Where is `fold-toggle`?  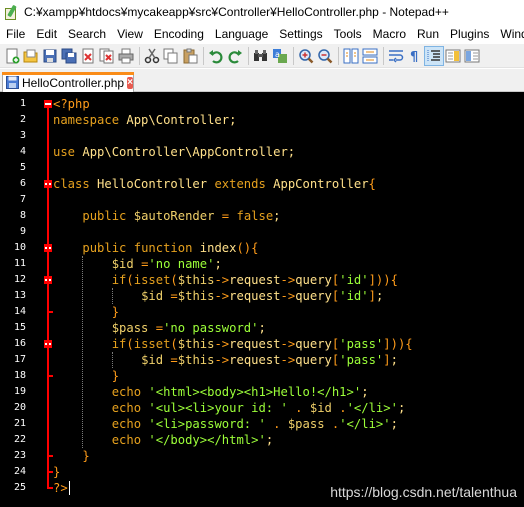 fold-toggle is located at coordinates (48, 104).